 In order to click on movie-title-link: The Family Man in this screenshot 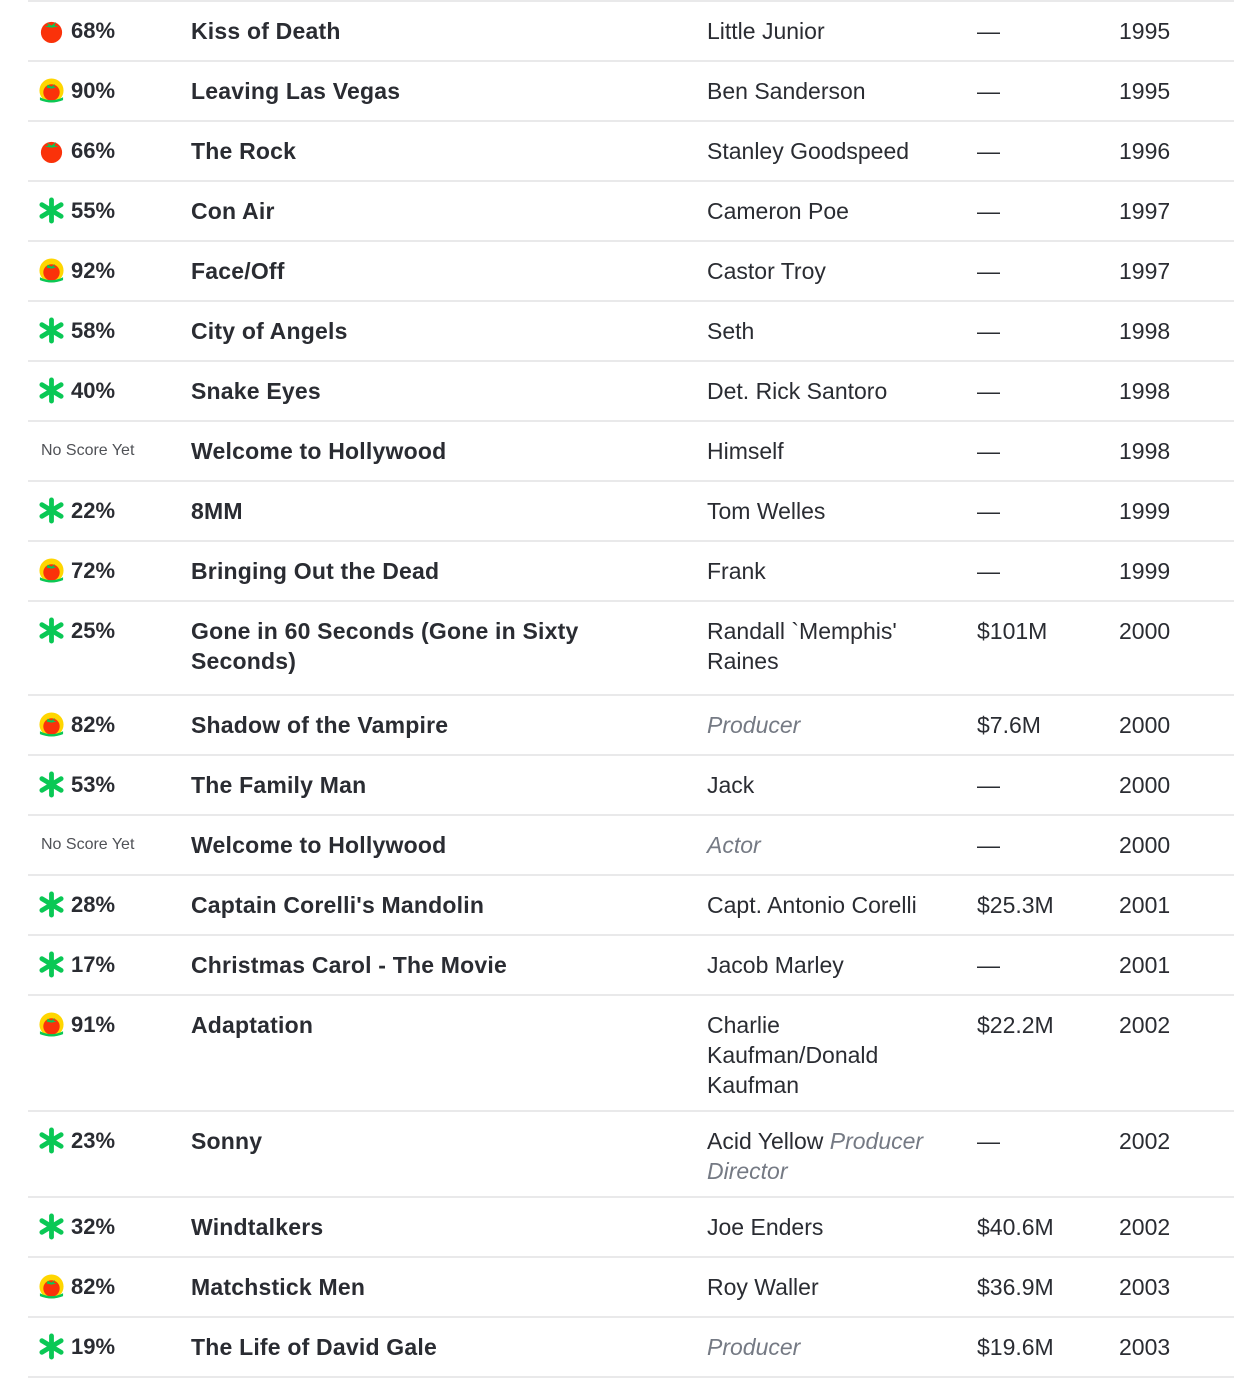, I will do `click(411, 785)`.